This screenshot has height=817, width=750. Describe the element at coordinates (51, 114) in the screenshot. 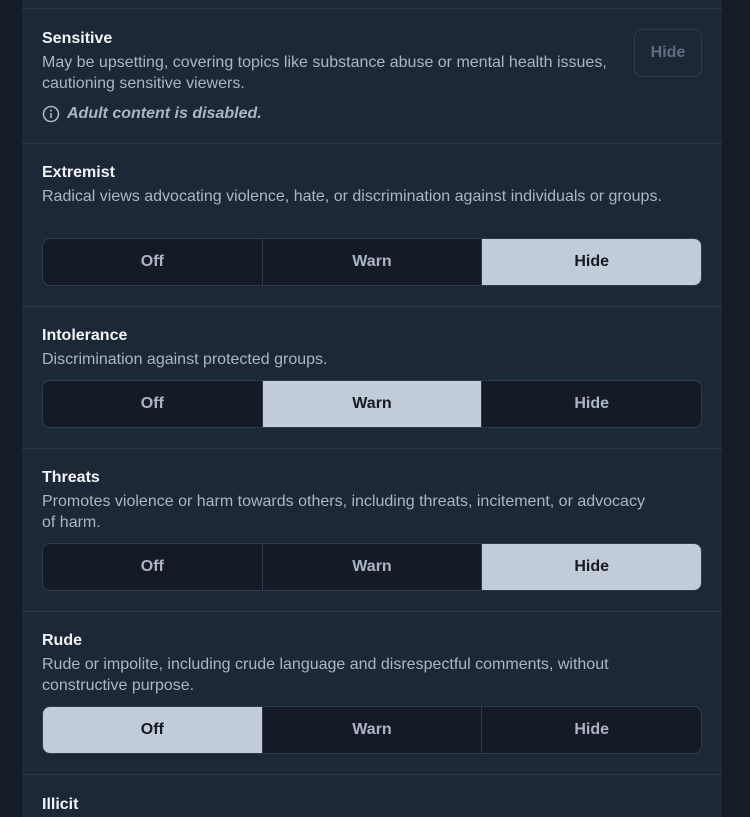

I see `info-icon` at that location.